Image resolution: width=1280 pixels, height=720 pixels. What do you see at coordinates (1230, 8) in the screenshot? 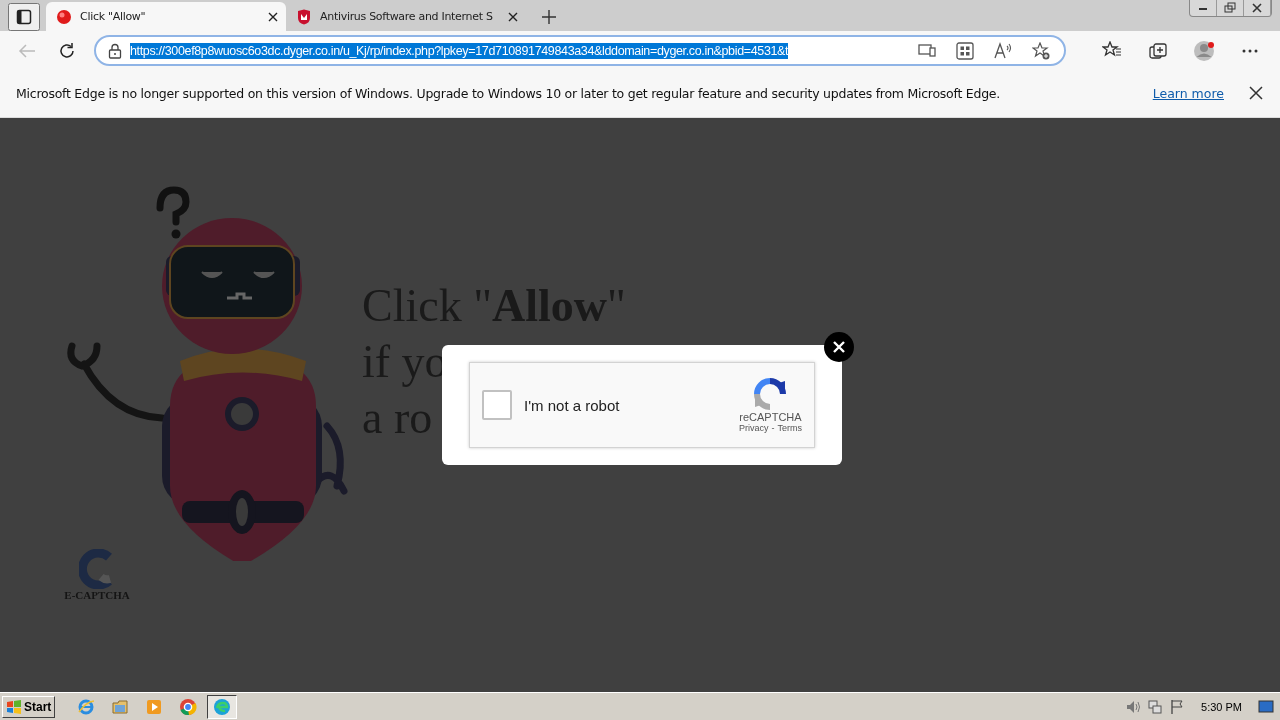
I see `restore-icon` at bounding box center [1230, 8].